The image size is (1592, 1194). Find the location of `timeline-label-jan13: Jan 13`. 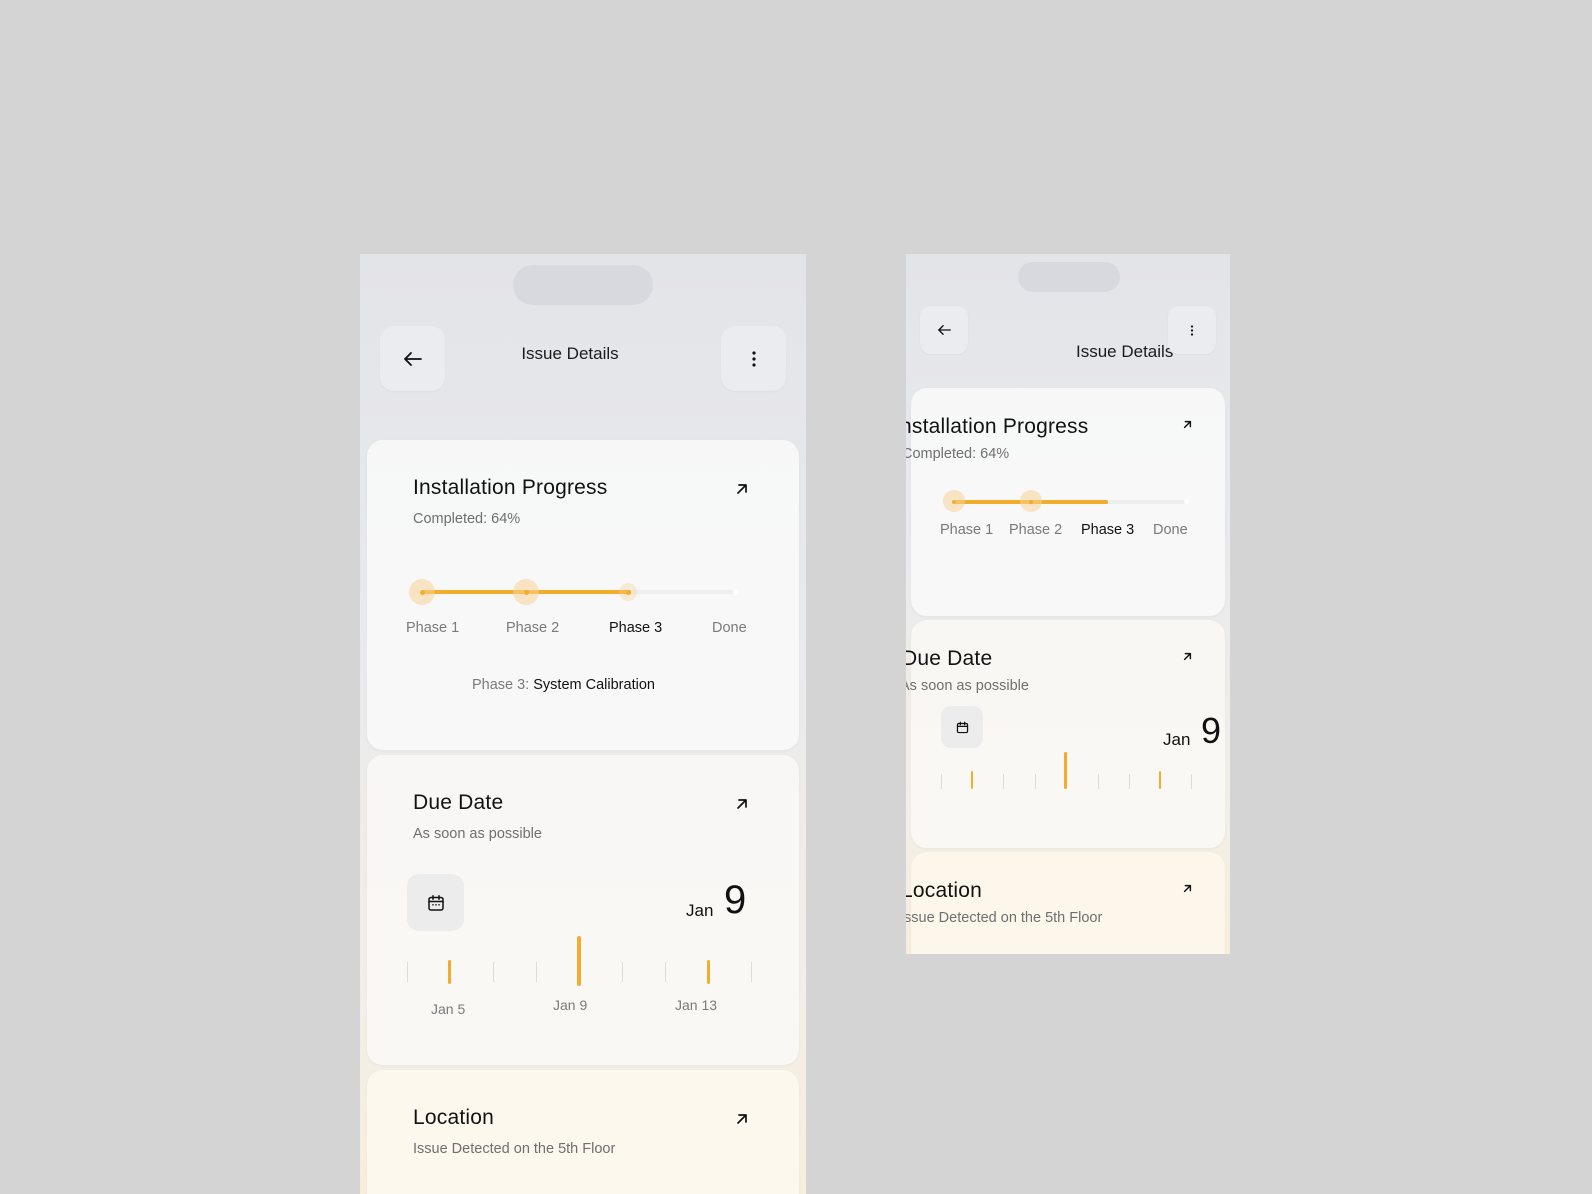

timeline-label-jan13: Jan 13 is located at coordinates (696, 1005).